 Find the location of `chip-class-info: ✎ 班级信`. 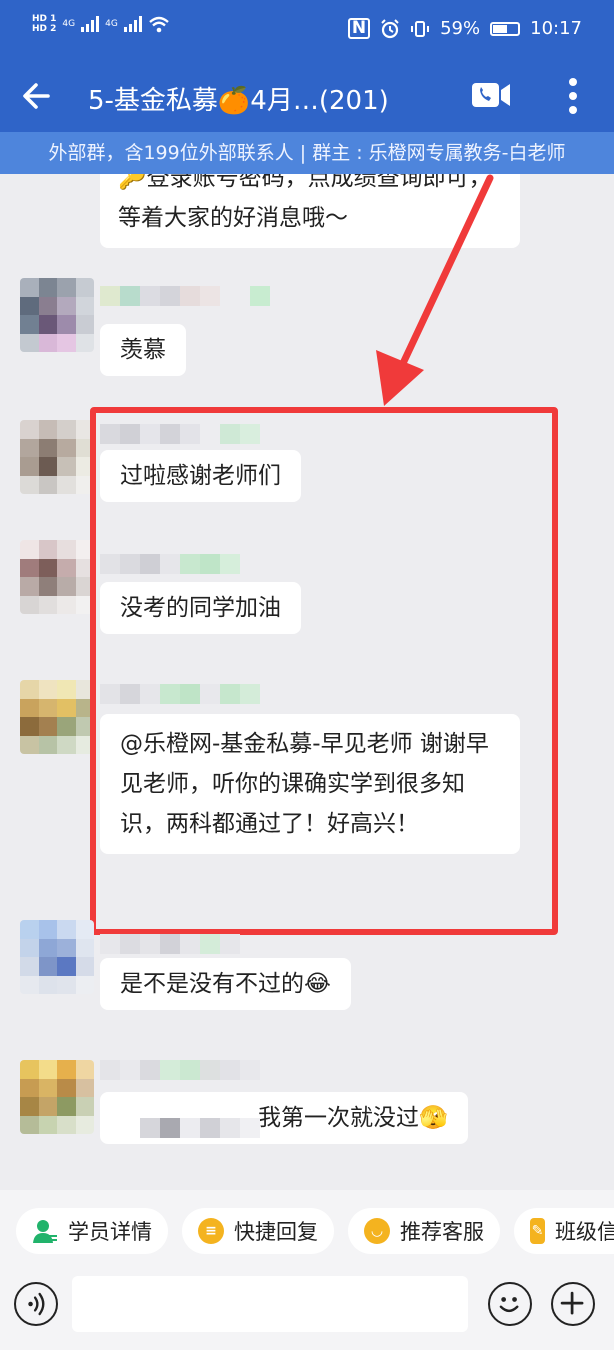

chip-class-info: ✎ 班级信 is located at coordinates (564, 1231).